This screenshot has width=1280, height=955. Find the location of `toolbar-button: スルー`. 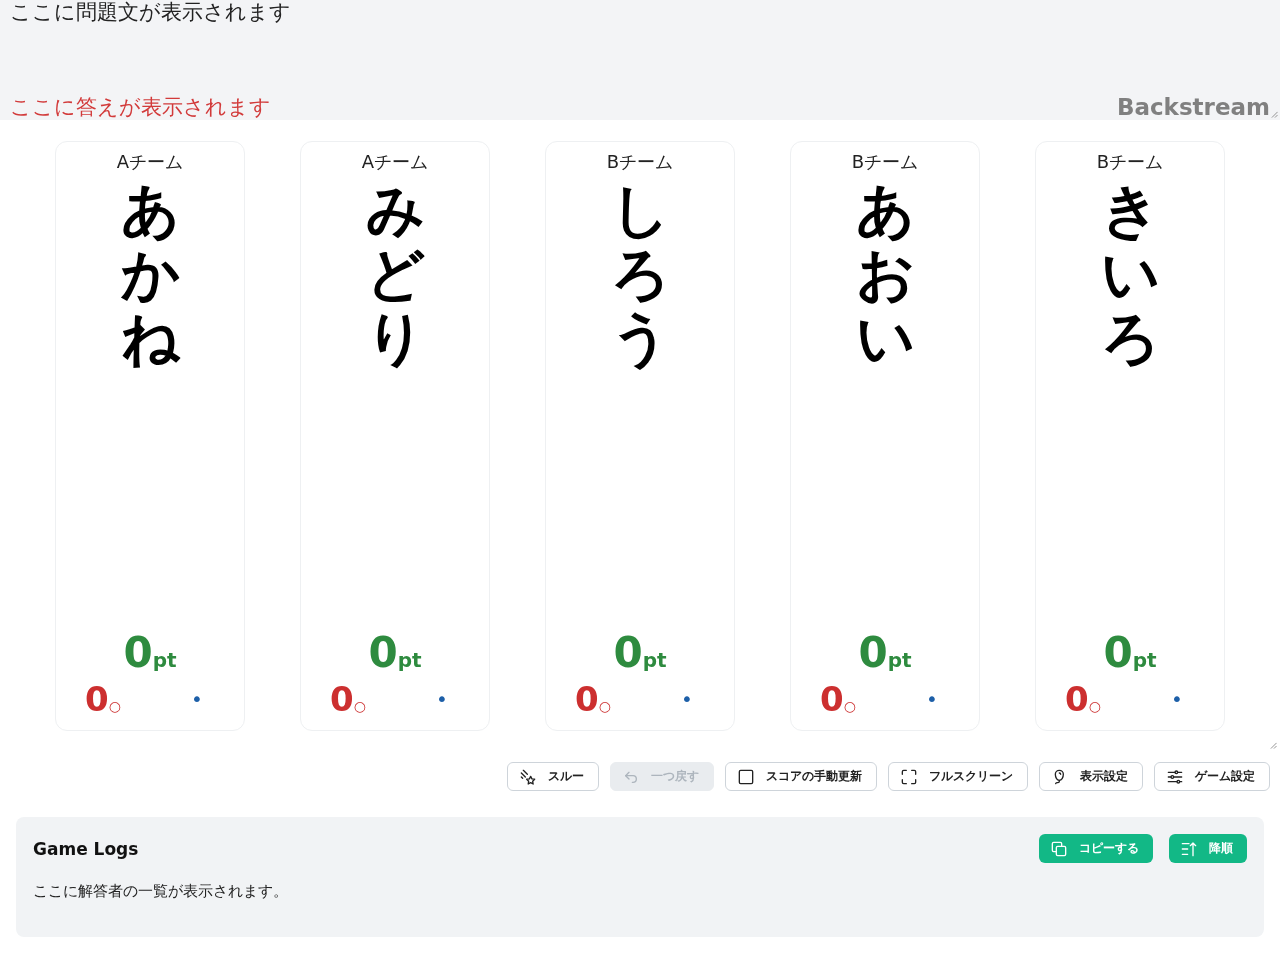

toolbar-button: スルー is located at coordinates (553, 776).